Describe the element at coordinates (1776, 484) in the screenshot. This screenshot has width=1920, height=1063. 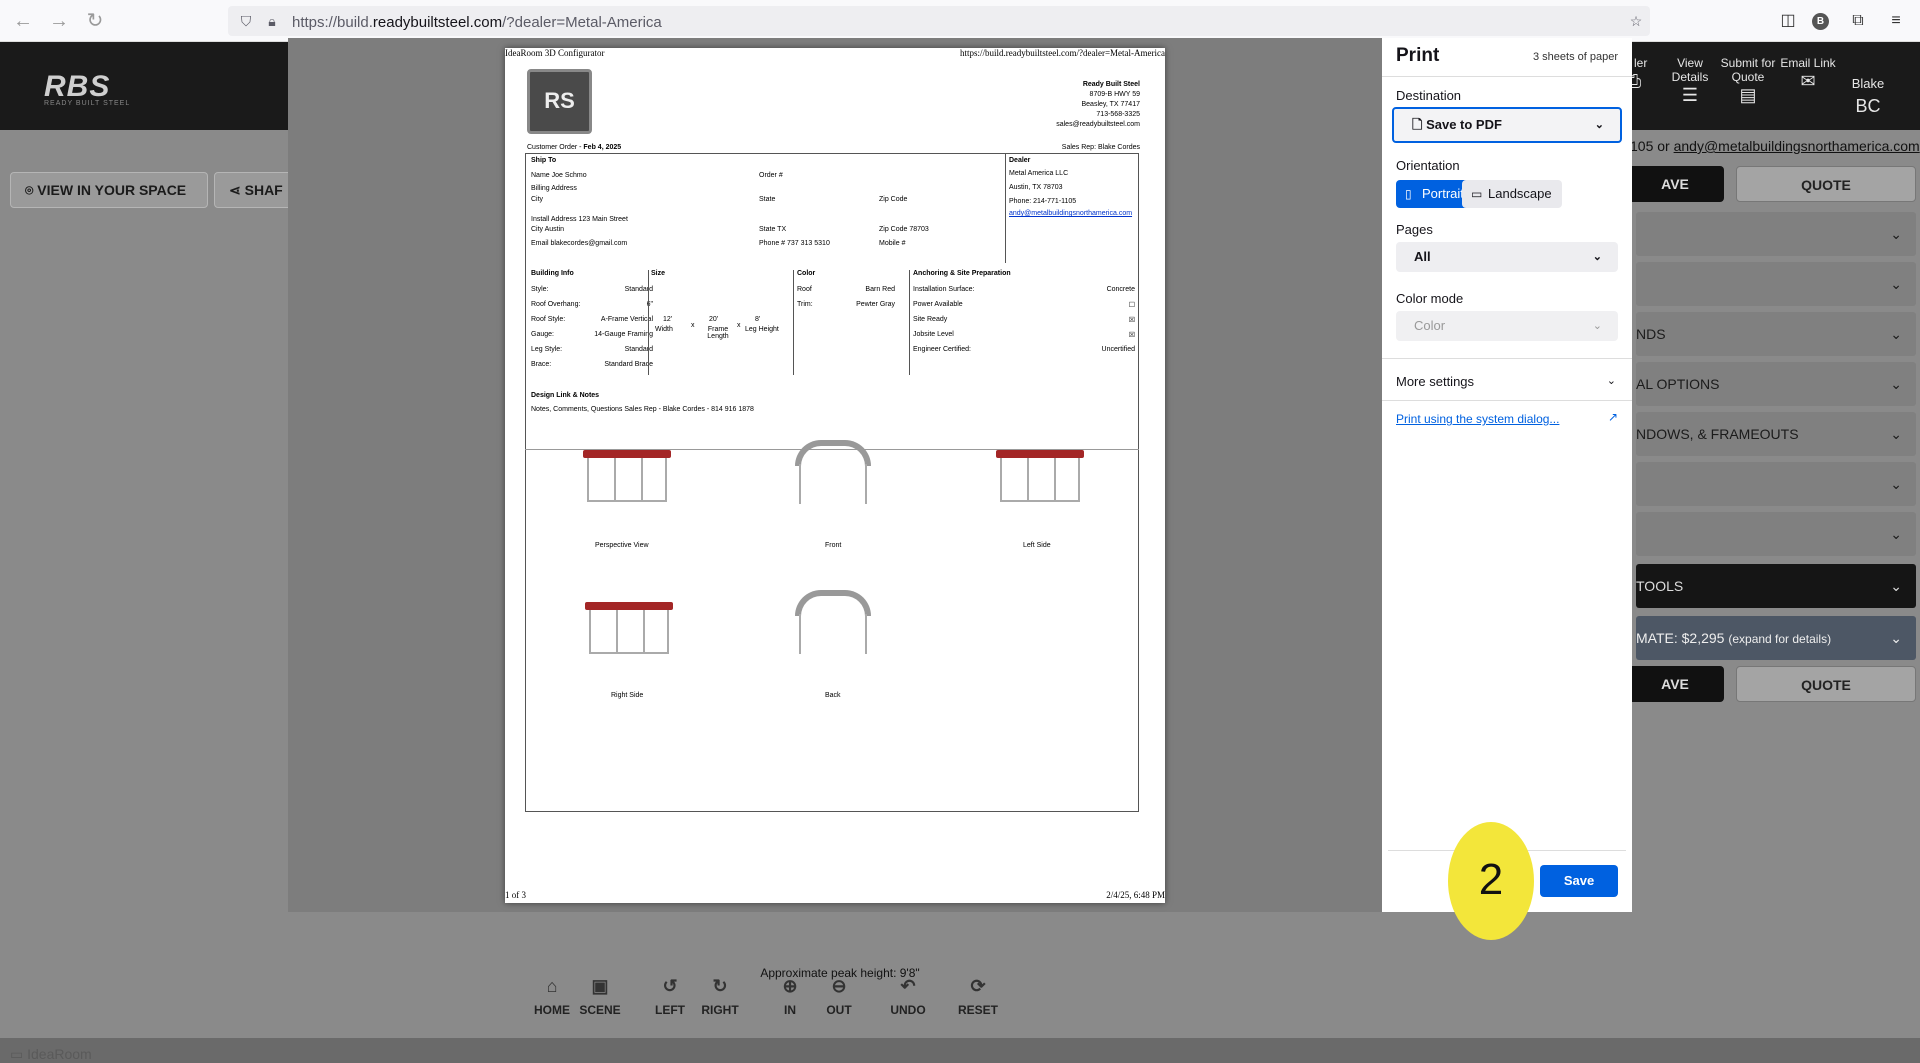
I see `accordion-section-6: ⌄` at that location.